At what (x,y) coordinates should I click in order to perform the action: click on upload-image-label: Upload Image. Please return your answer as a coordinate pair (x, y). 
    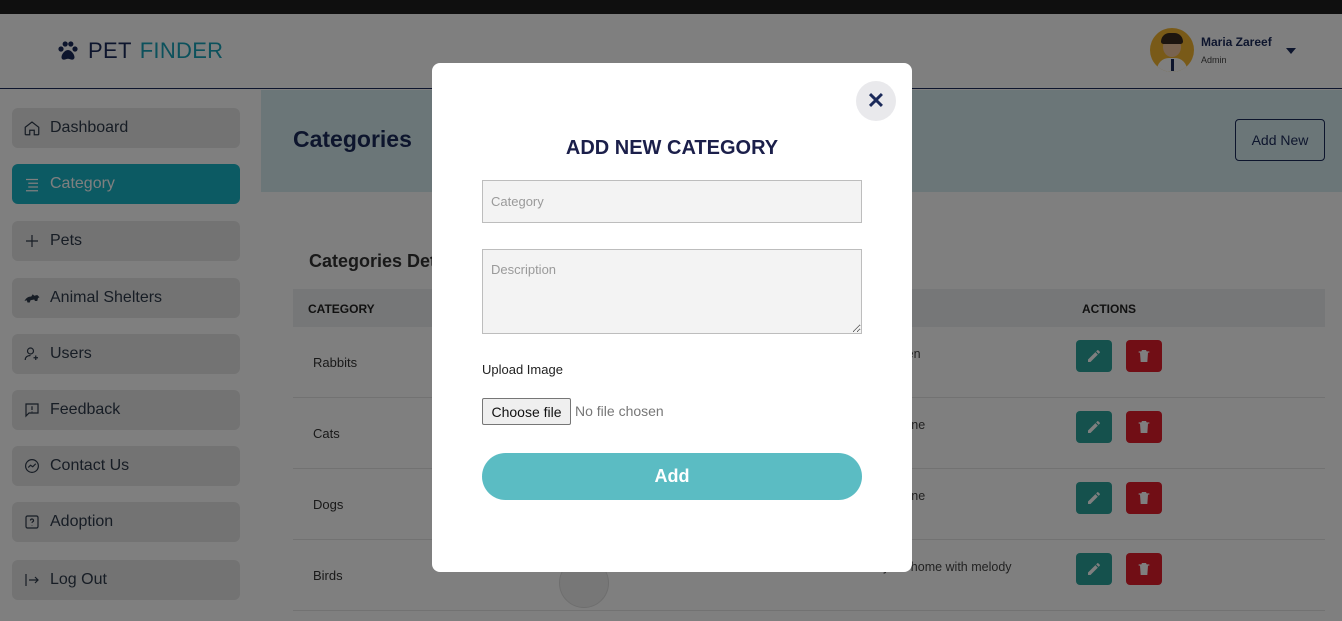
    Looking at the image, I should click on (522, 369).